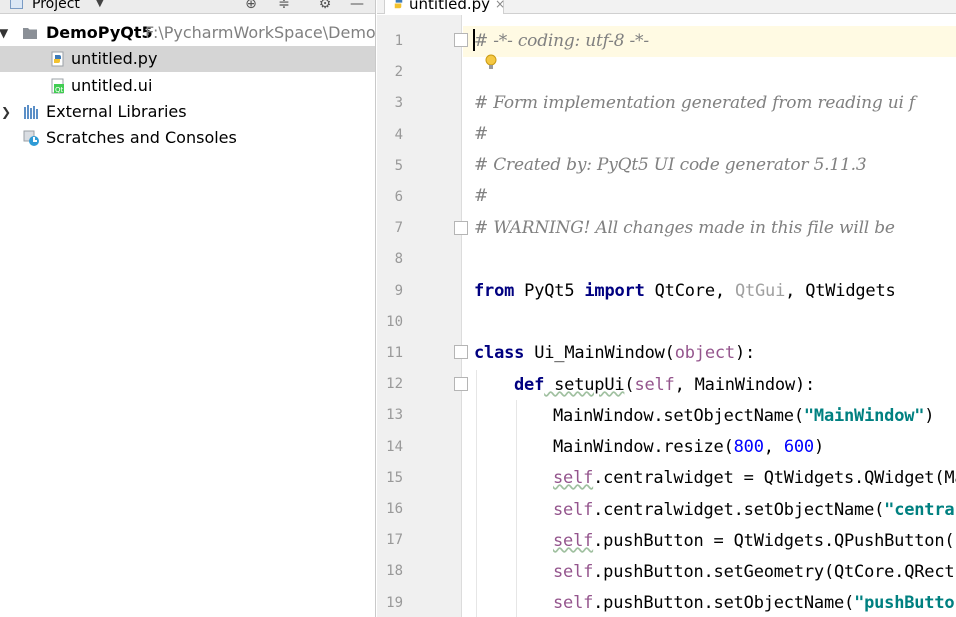 This screenshot has width=956, height=617. I want to click on keyword: import, so click(614, 291).